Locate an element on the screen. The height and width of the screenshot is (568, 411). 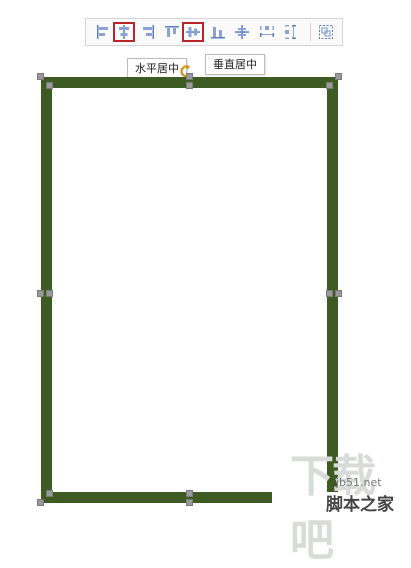
center-on-page-button is located at coordinates (242, 32).